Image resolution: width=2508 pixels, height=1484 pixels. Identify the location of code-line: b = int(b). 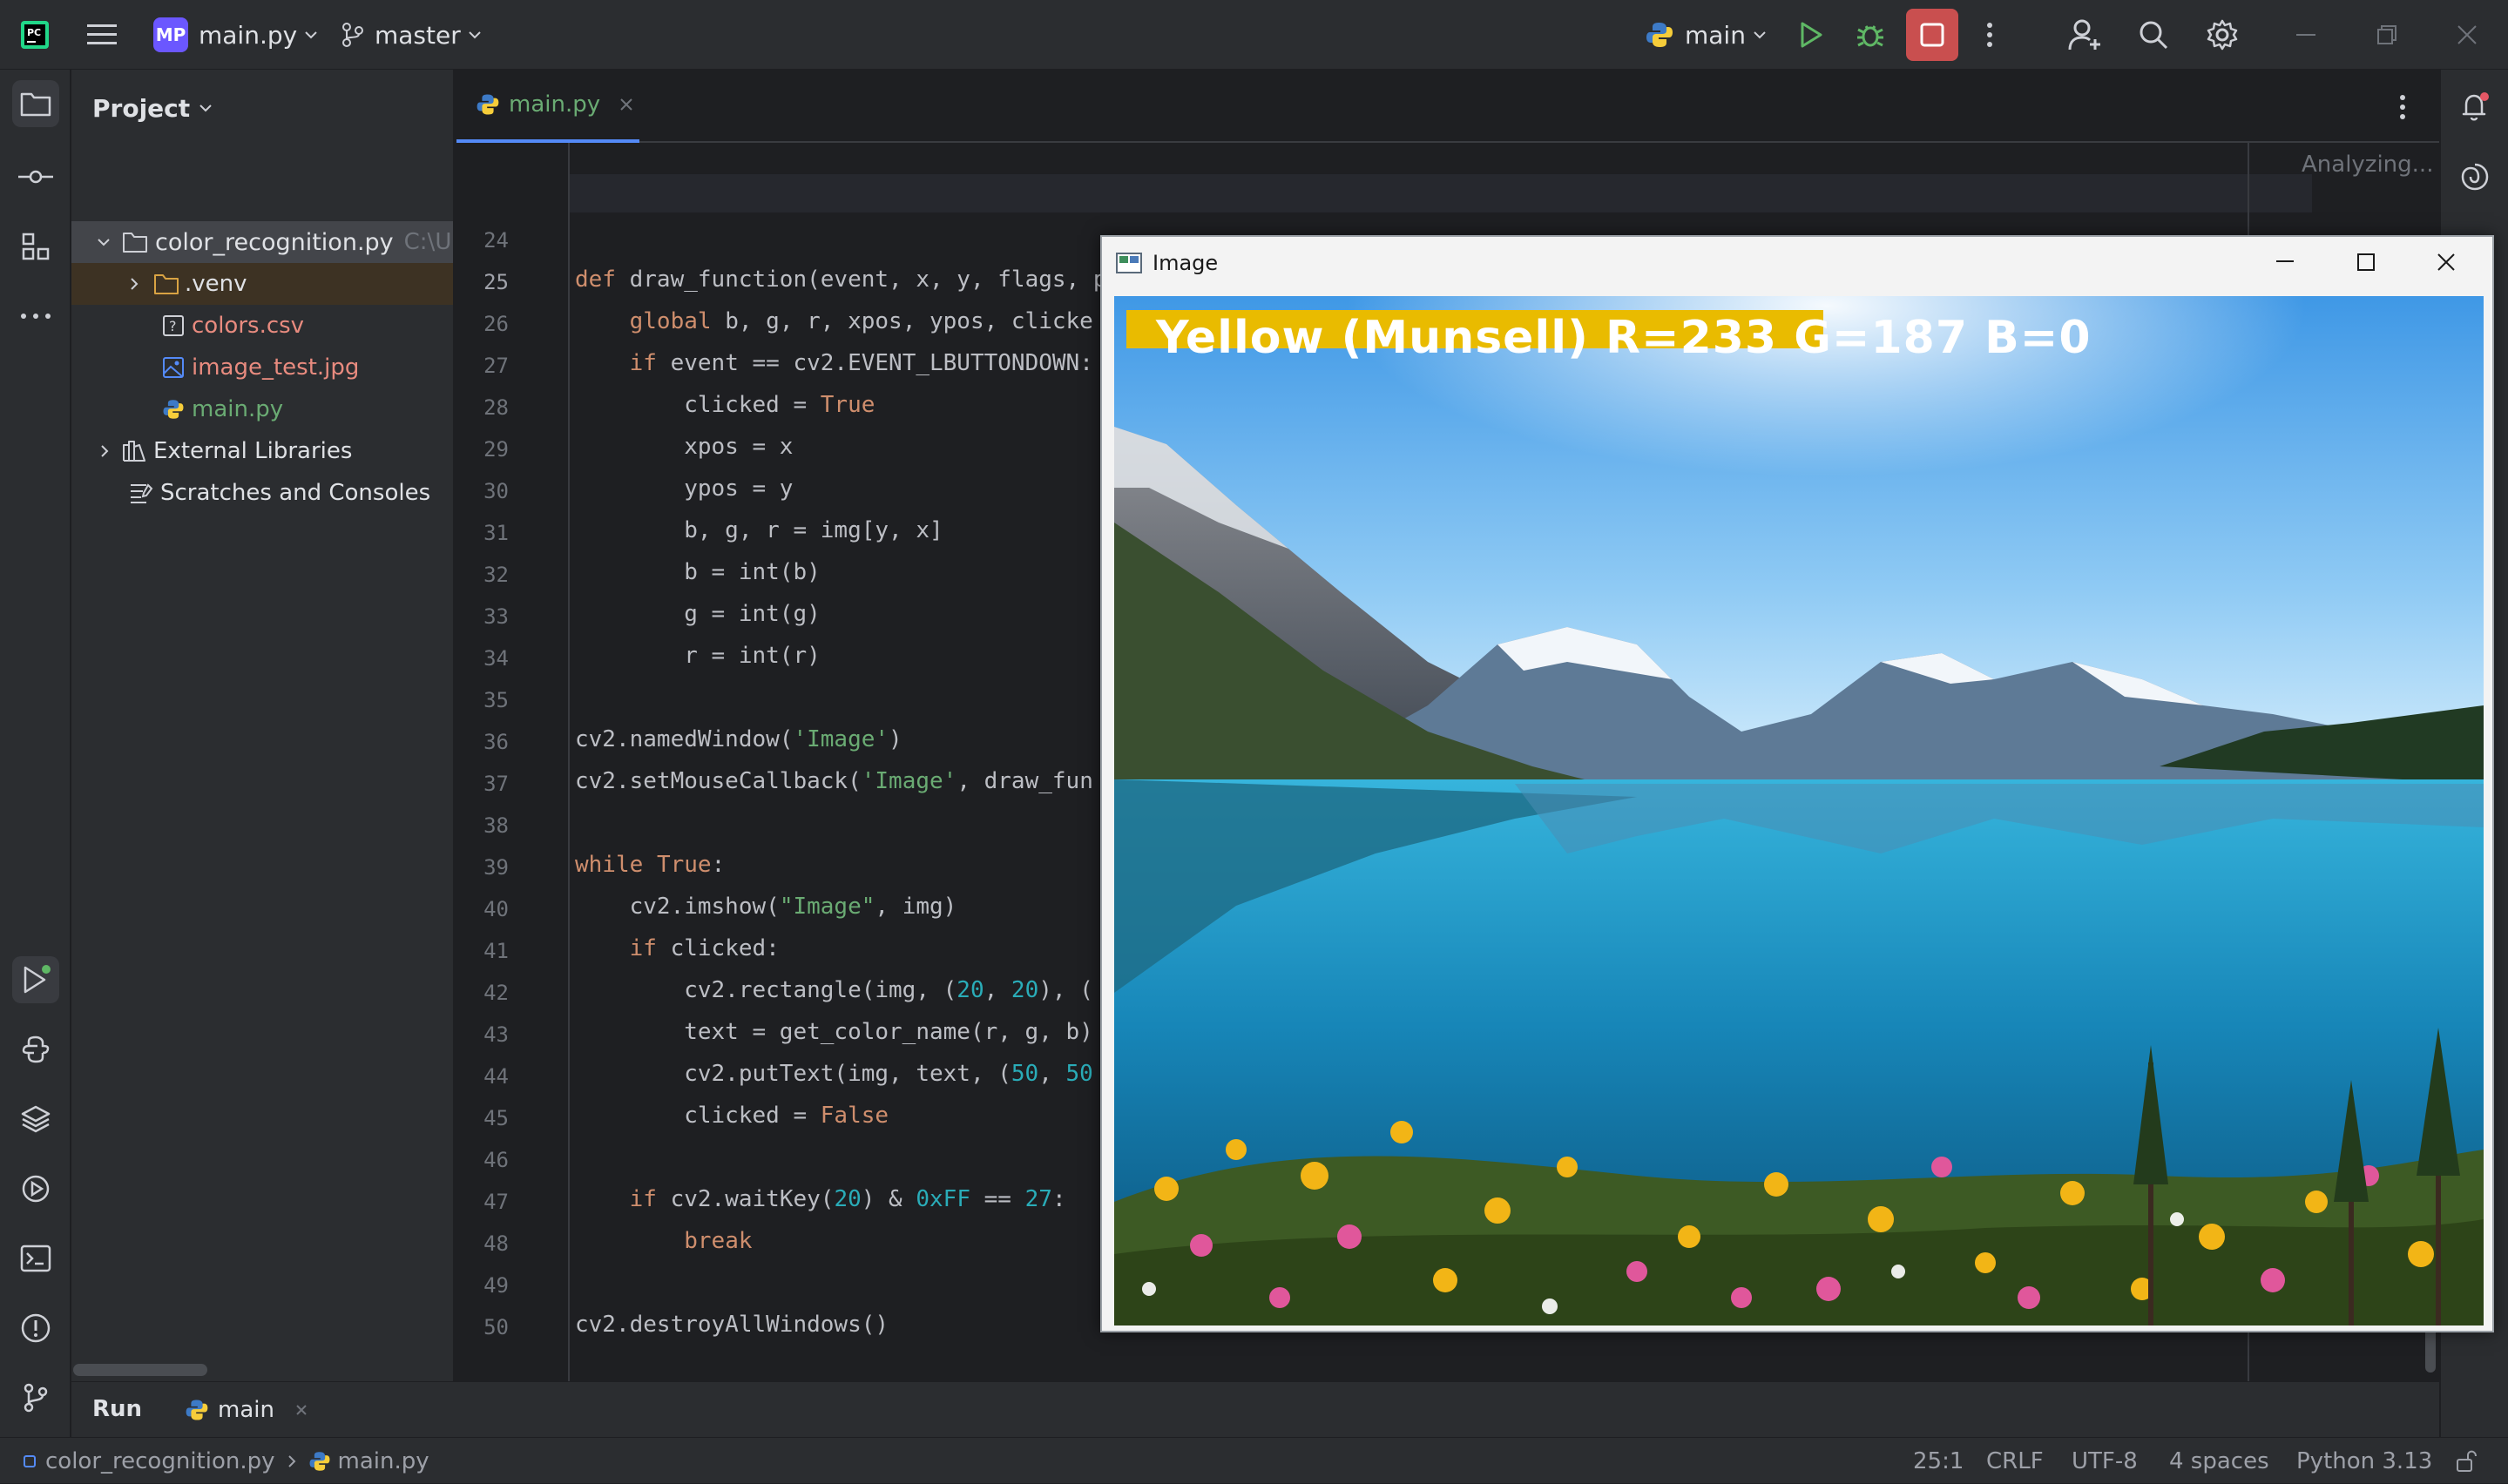
(698, 572).